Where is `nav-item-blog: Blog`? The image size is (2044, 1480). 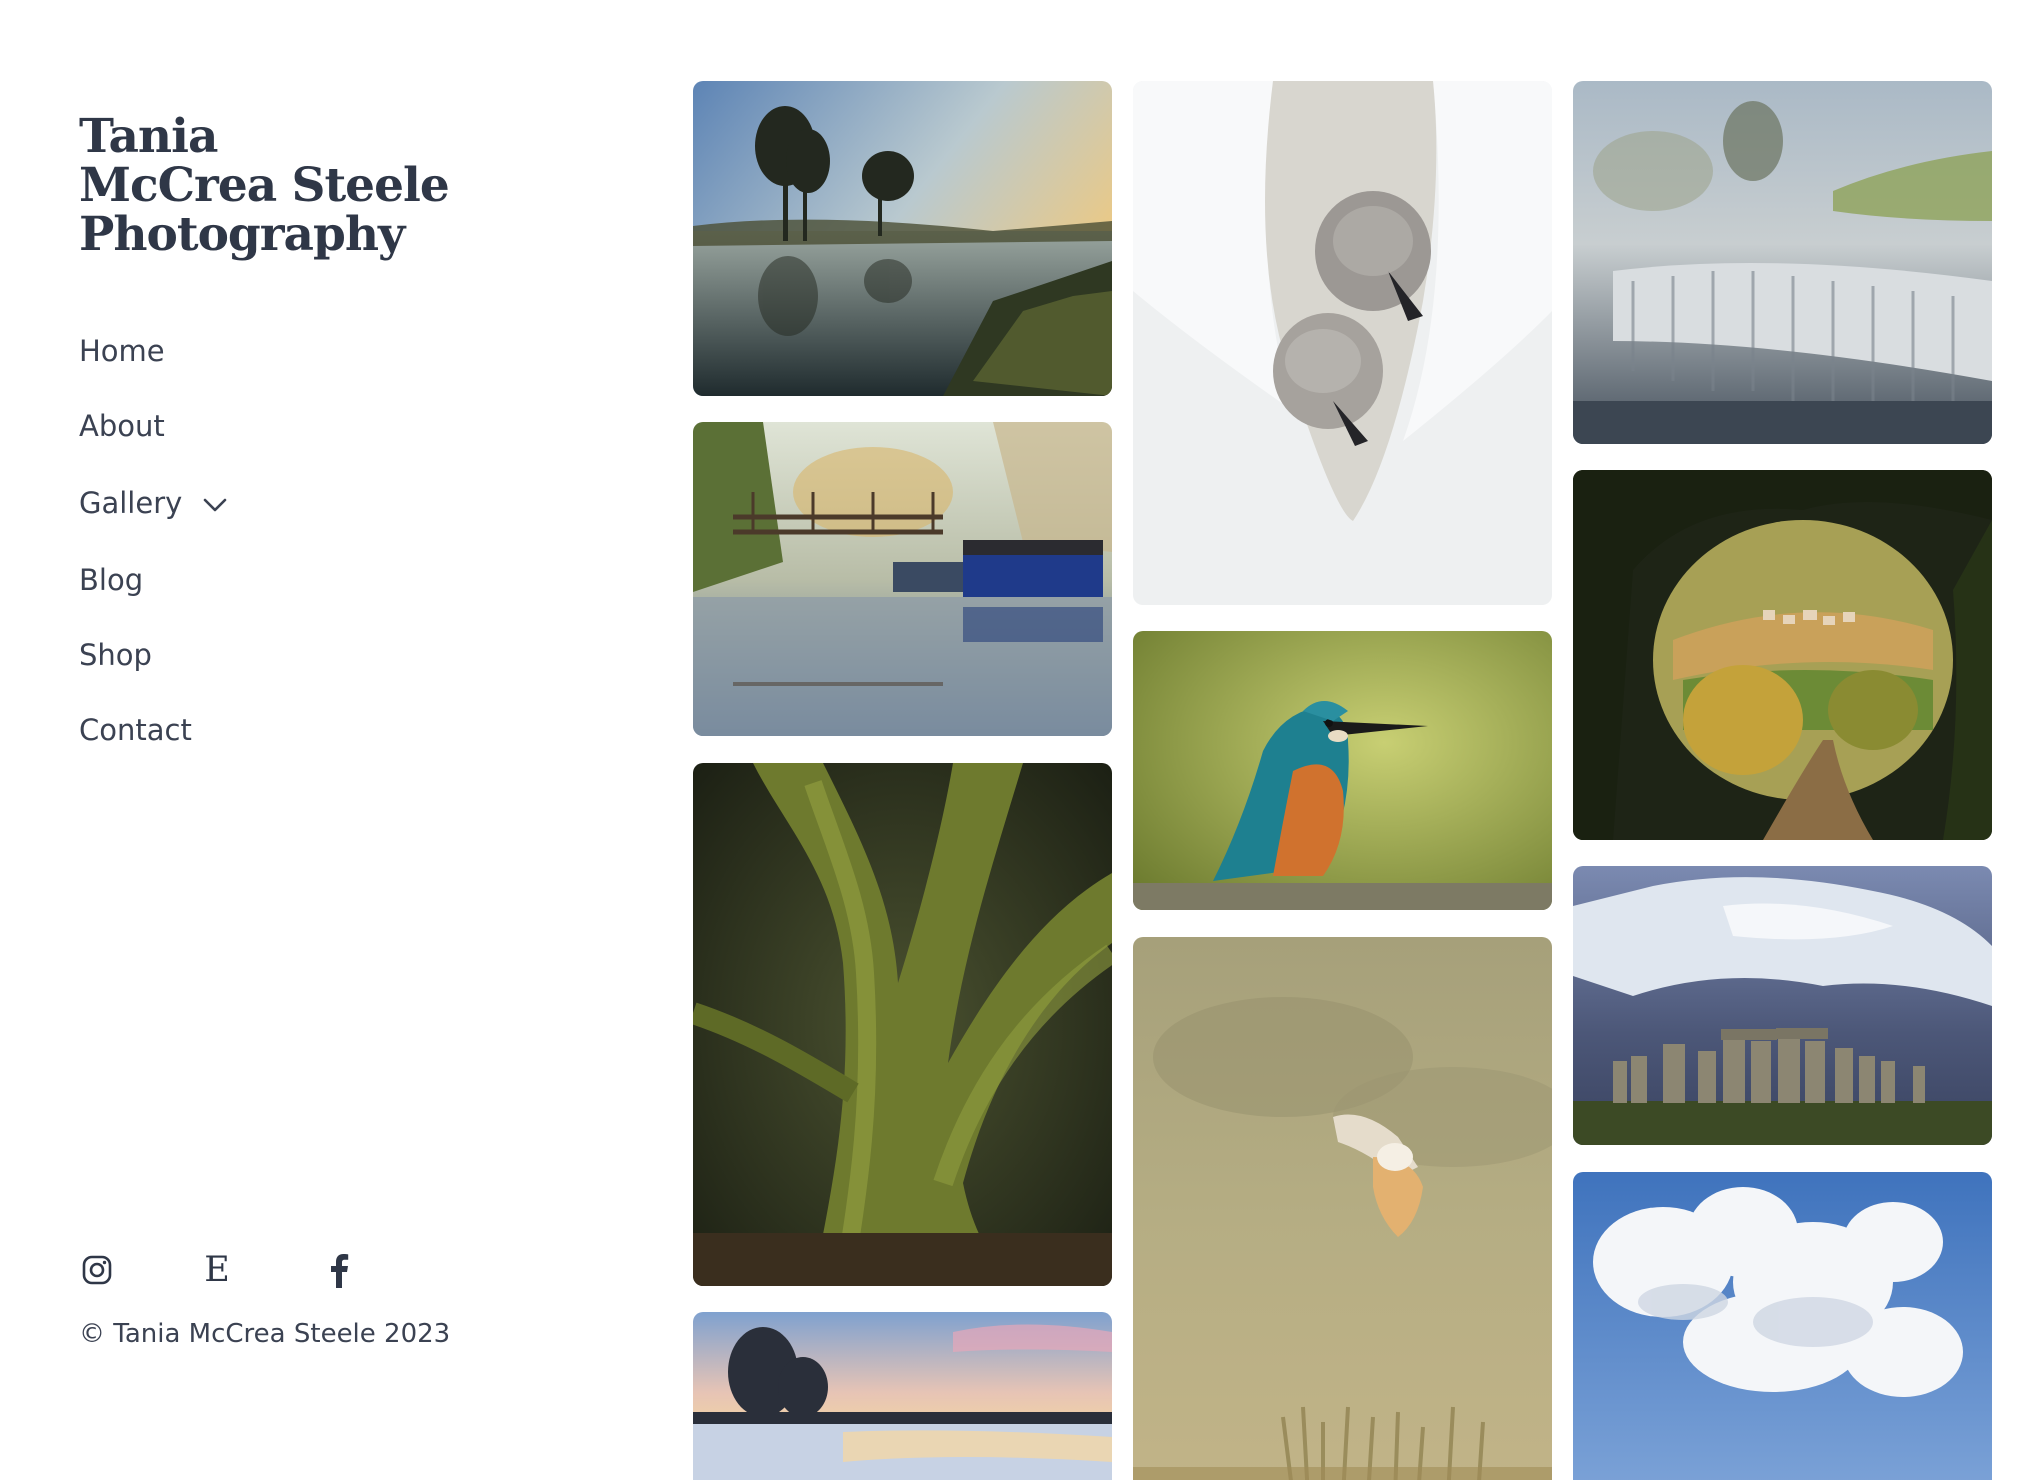 nav-item-blog: Blog is located at coordinates (111, 580).